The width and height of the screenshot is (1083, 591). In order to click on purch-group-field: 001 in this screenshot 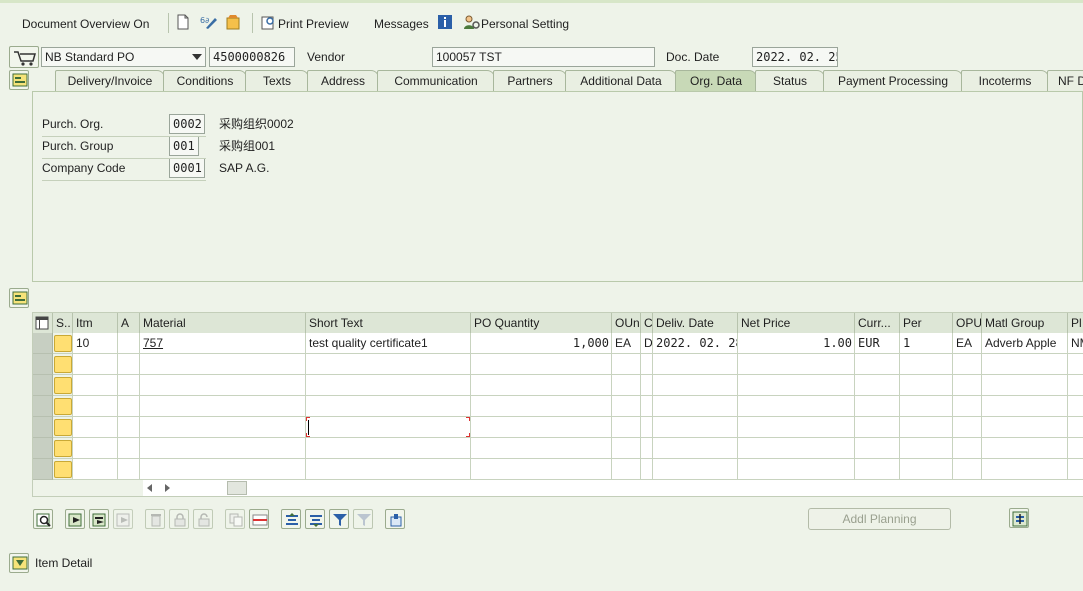, I will do `click(184, 146)`.